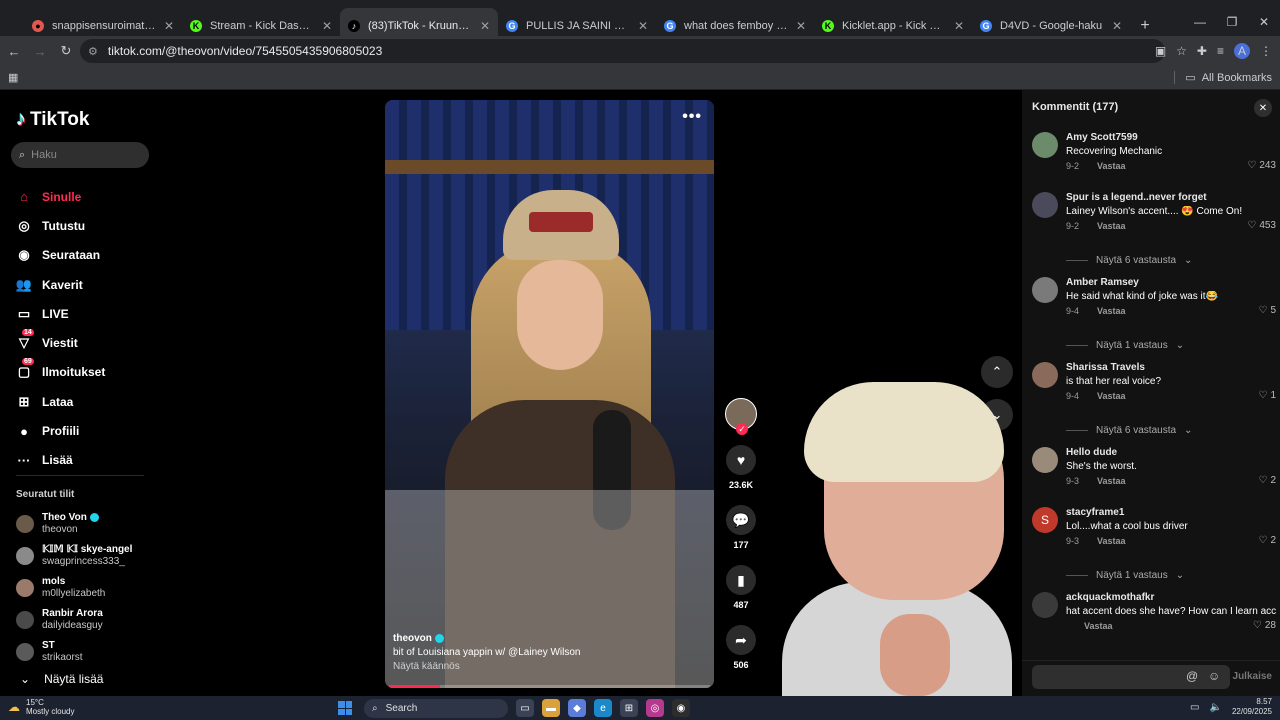 The width and height of the screenshot is (1280, 720). What do you see at coordinates (93, 51) in the screenshot?
I see `site-info-icon: ⚙` at bounding box center [93, 51].